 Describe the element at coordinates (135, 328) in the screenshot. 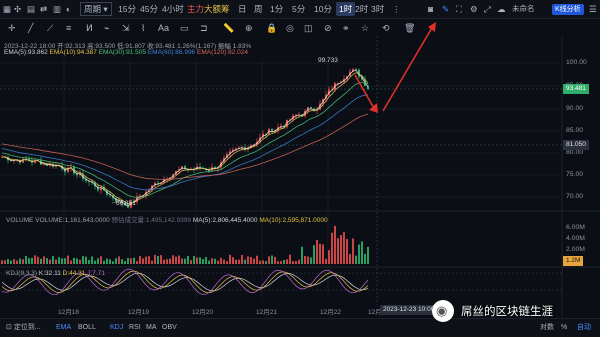

I see `indicator-rsi: RSI` at that location.